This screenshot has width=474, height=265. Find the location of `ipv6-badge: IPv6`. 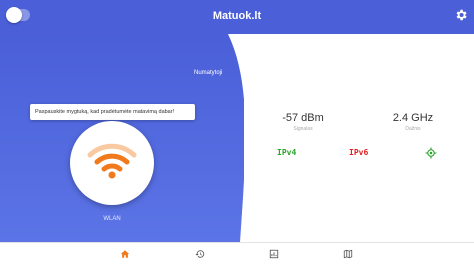

ipv6-badge: IPv6 is located at coordinates (359, 152).